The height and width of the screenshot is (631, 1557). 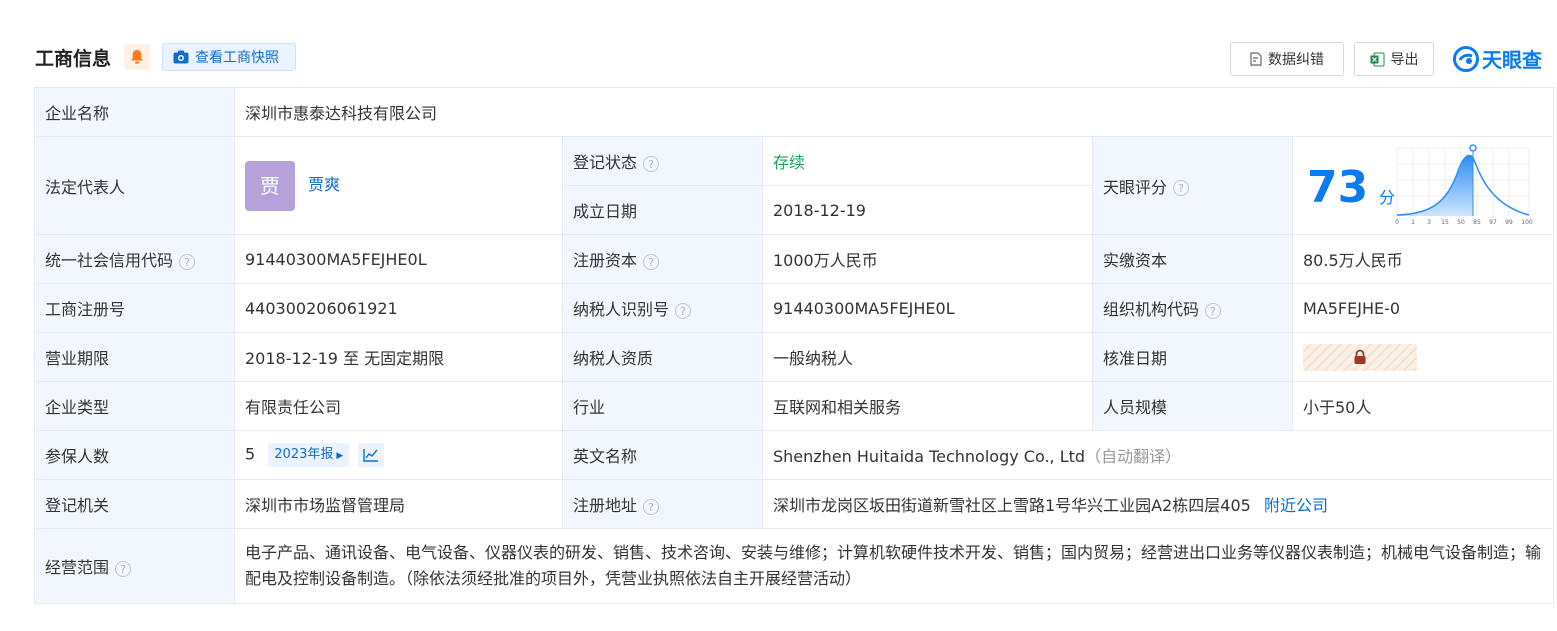 What do you see at coordinates (929, 456) in the screenshot?
I see `english-name-value: Shenzhen Huitaida Technology Co., Ltd` at bounding box center [929, 456].